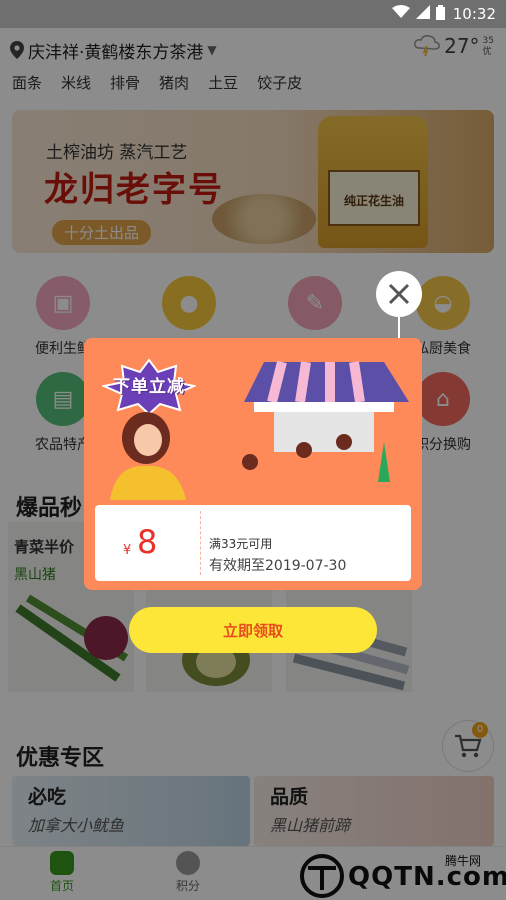 Image resolution: width=506 pixels, height=900 pixels. What do you see at coordinates (148, 456) in the screenshot?
I see `woman-illustration` at bounding box center [148, 456].